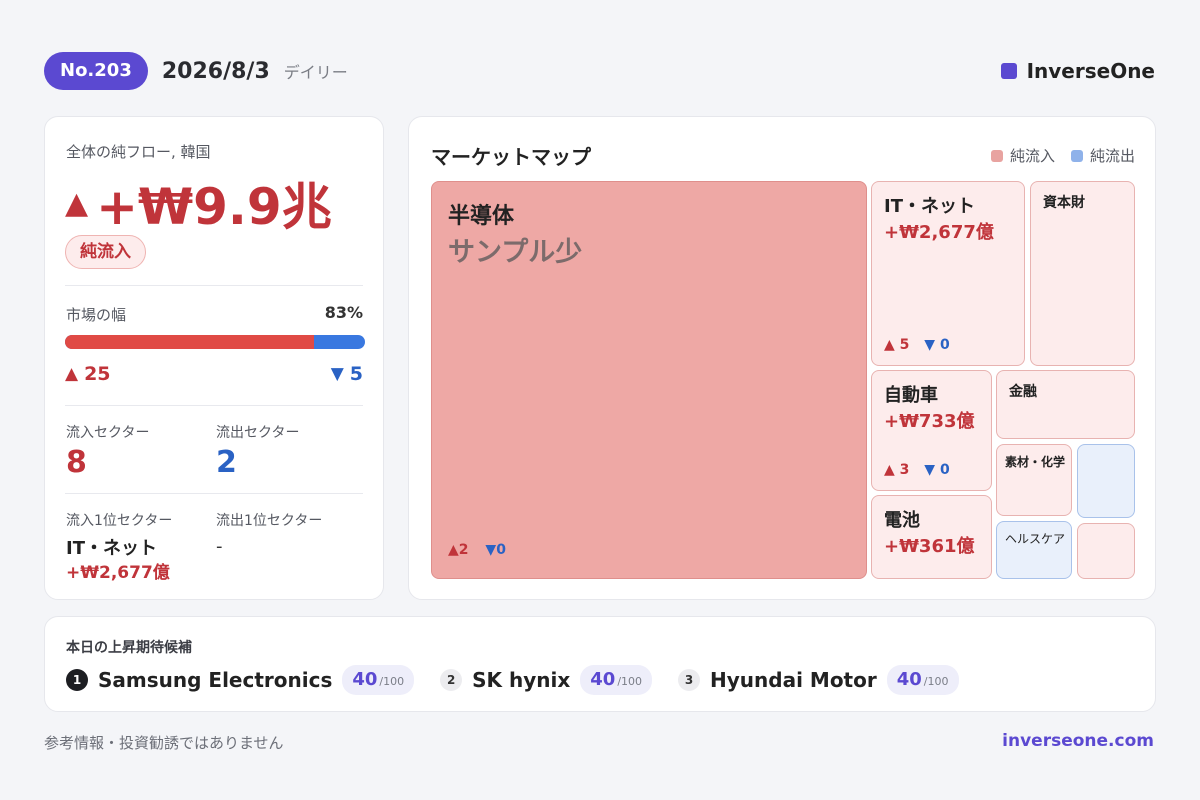  What do you see at coordinates (1008, 71) in the screenshot?
I see `brand-logo-icon` at bounding box center [1008, 71].